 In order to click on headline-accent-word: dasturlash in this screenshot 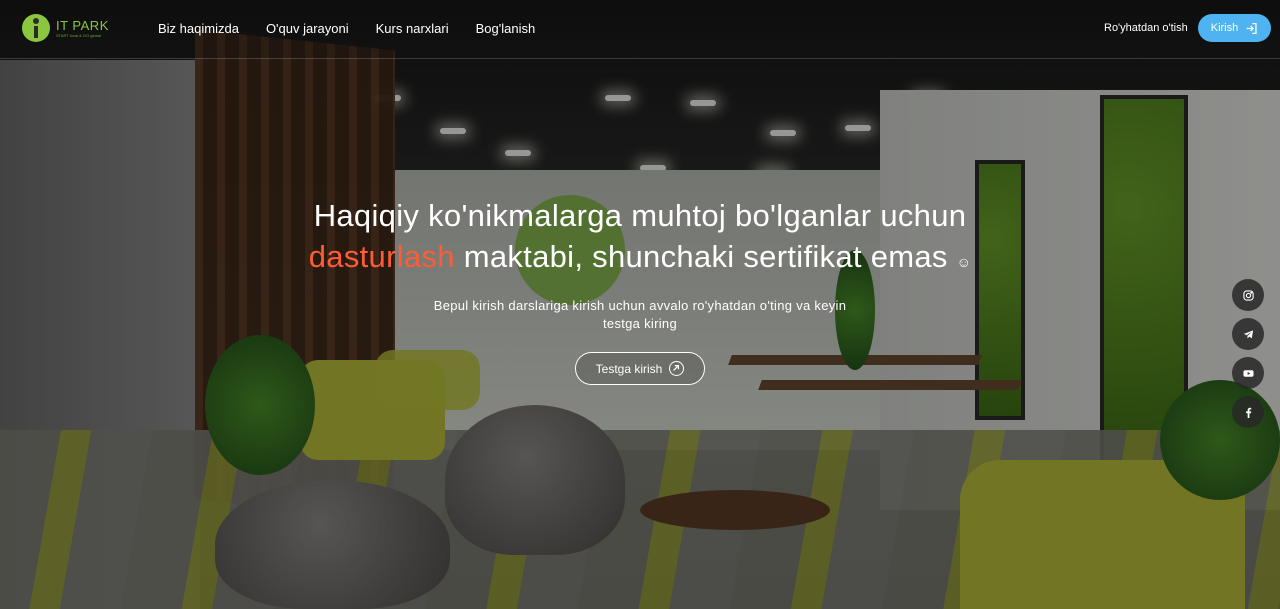, I will do `click(381, 256)`.